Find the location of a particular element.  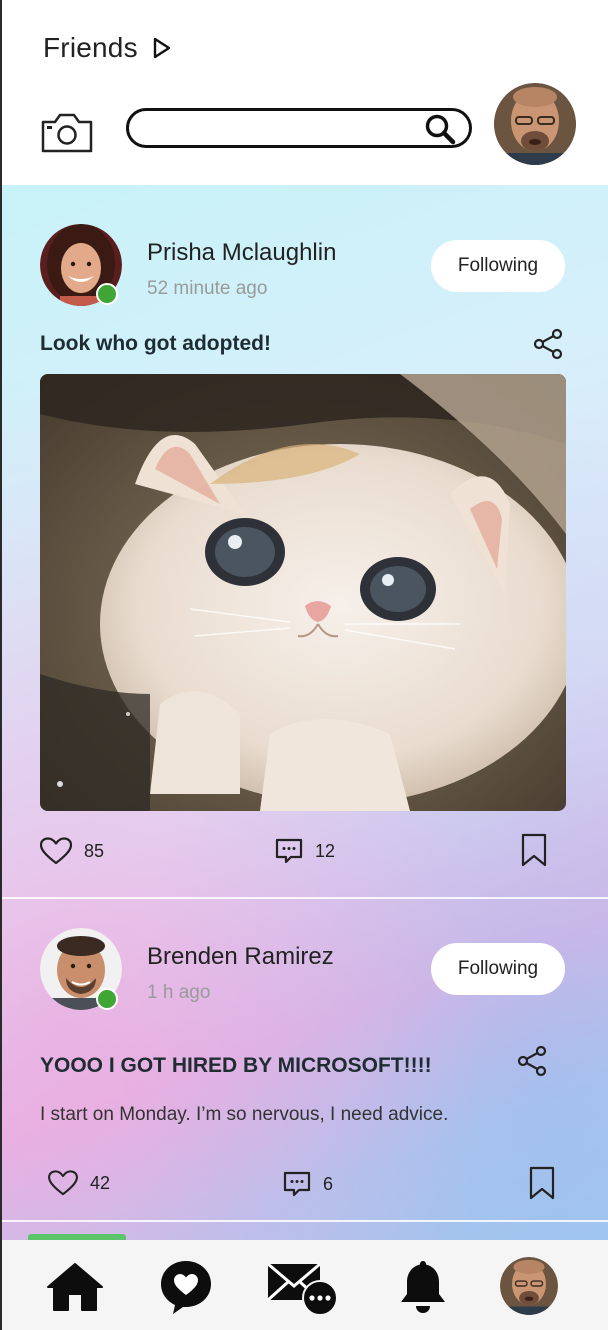

like-count: 42 is located at coordinates (100, 1182).